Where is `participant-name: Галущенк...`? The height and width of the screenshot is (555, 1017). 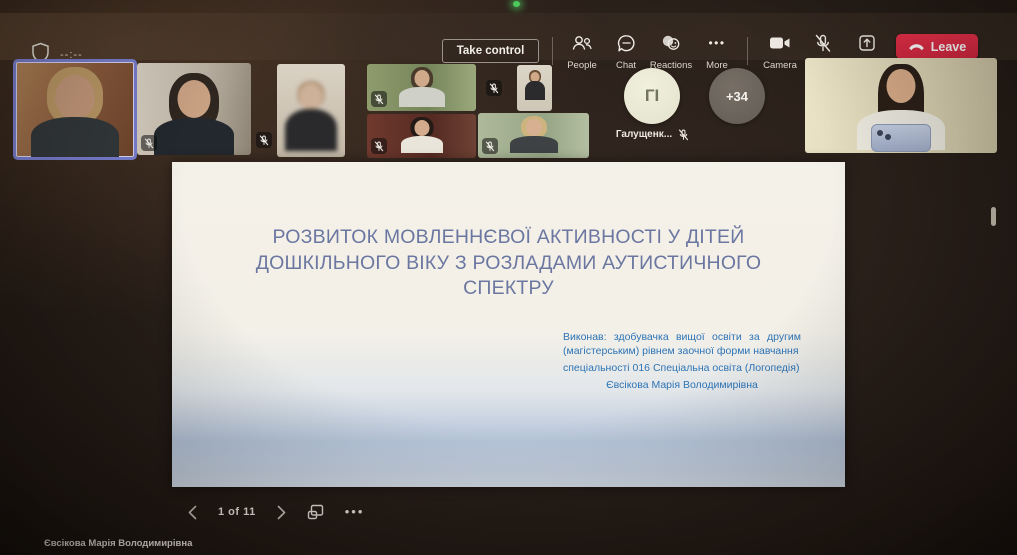
participant-name: Галущенк... is located at coordinates (644, 134).